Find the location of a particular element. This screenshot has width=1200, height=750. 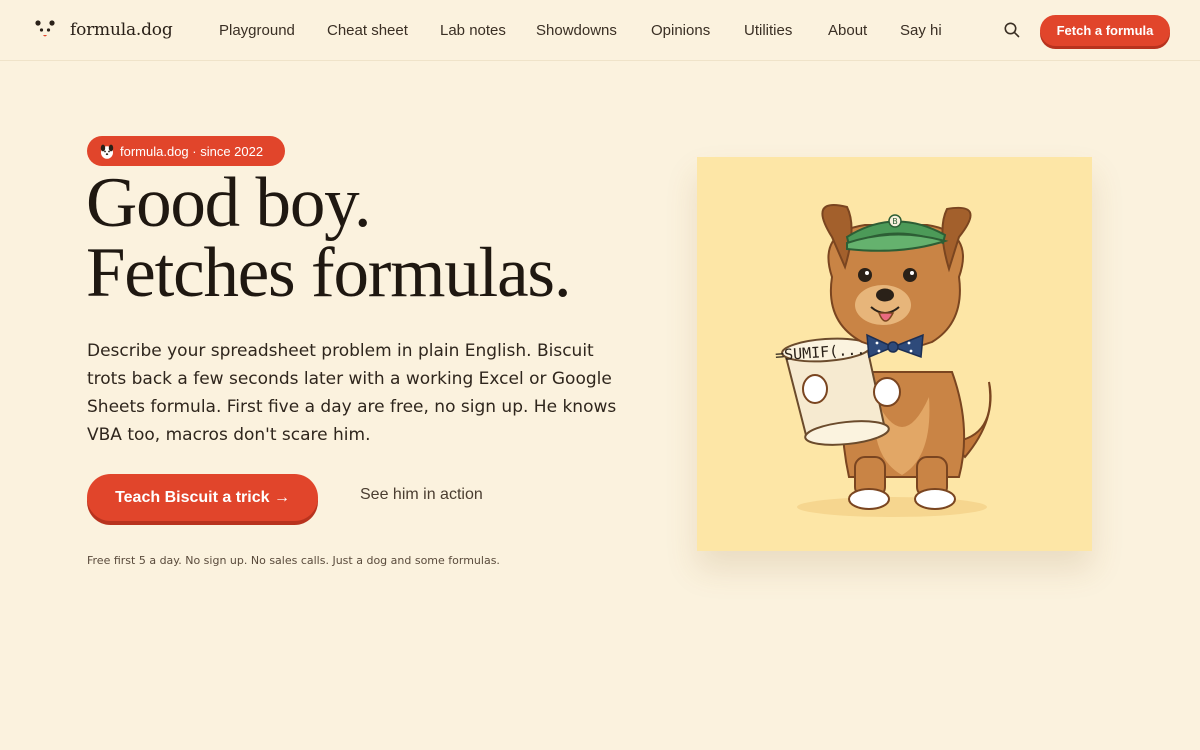

since-badge-label: formula.dog · since 2022 is located at coordinates (192, 151).